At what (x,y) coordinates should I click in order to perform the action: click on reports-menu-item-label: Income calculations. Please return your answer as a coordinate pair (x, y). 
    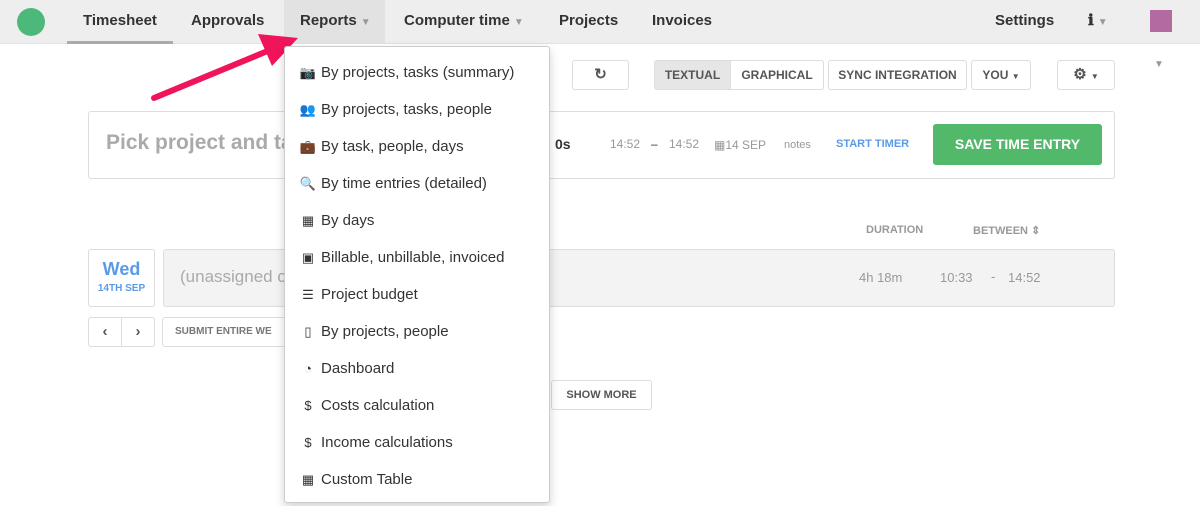
    Looking at the image, I should click on (387, 442).